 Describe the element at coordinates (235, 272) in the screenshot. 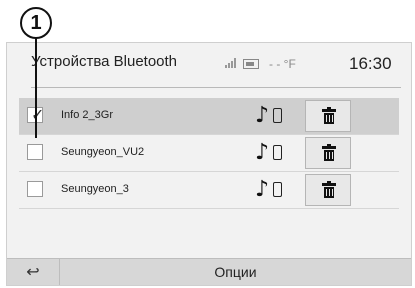

I see `options-button: Опции` at that location.